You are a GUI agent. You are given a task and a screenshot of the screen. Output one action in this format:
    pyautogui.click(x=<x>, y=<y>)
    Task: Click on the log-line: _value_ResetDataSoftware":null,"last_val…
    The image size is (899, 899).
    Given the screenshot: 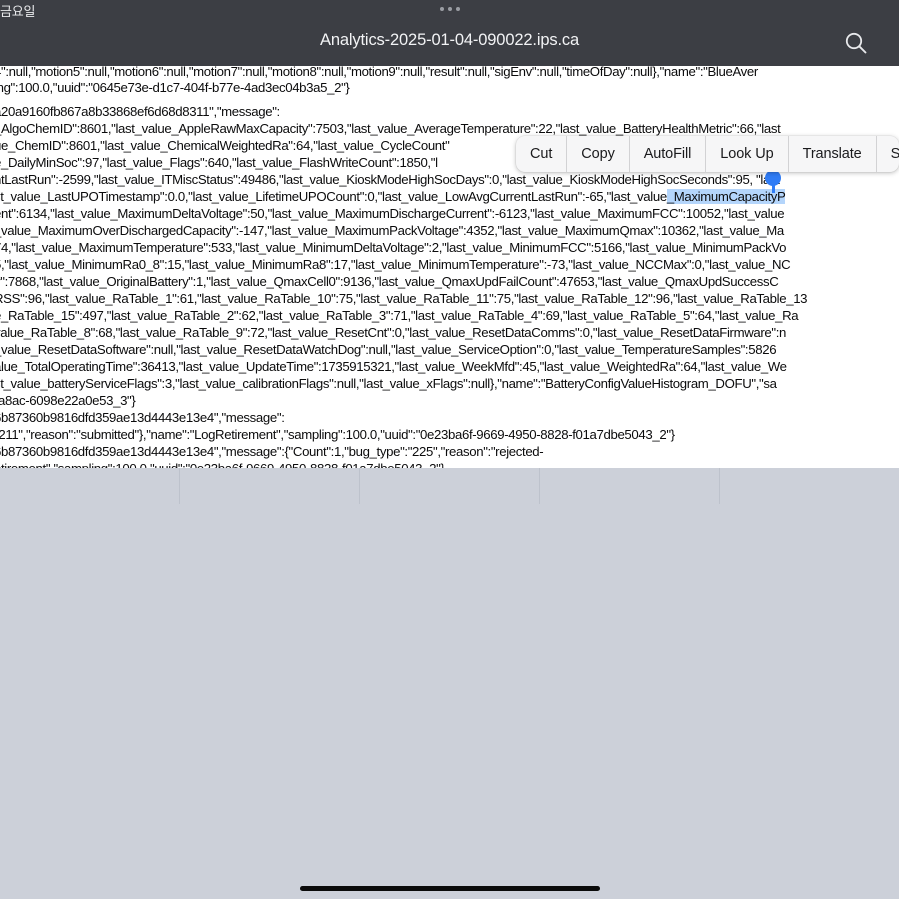 What is the action you would take?
    pyautogui.click(x=388, y=349)
    